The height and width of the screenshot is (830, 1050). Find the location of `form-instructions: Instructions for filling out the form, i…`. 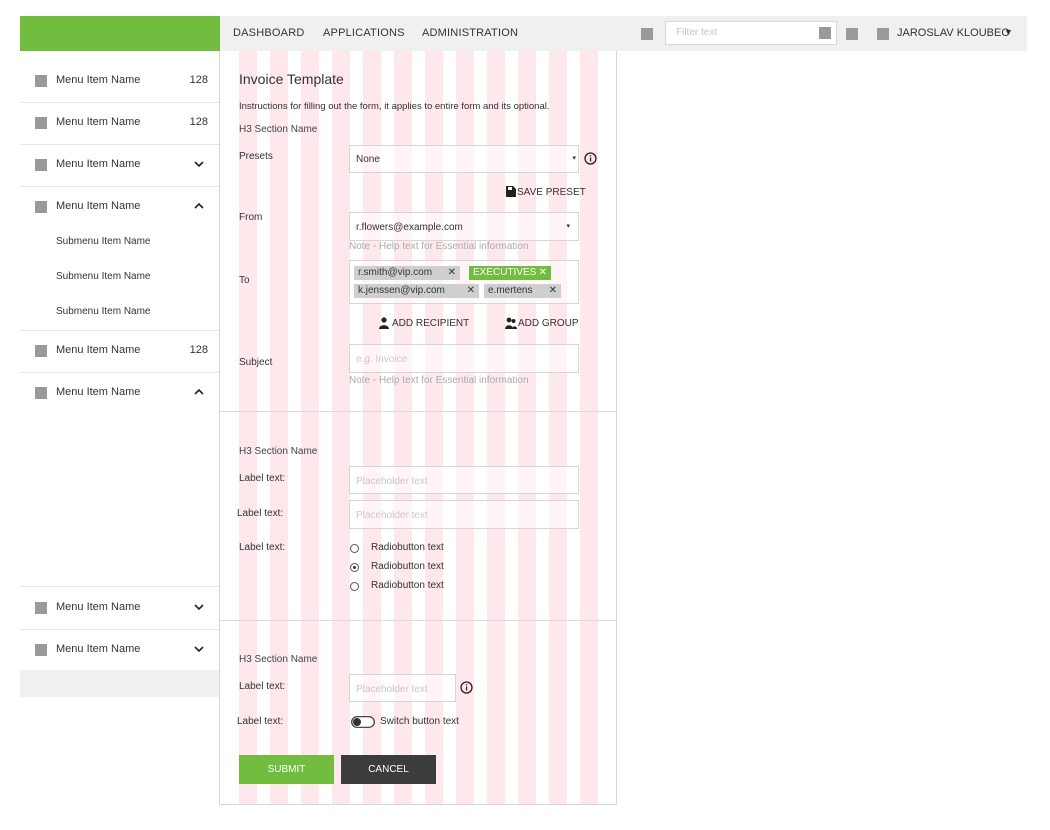

form-instructions: Instructions for filling out the form, i… is located at coordinates (394, 106).